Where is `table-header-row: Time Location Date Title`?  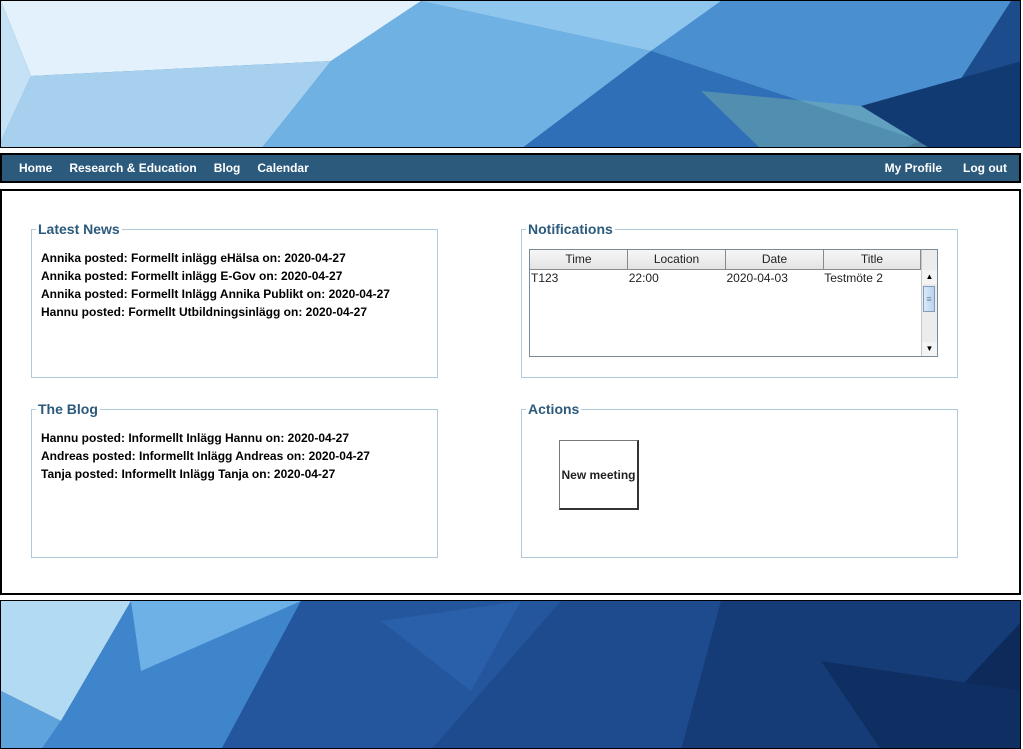
table-header-row: Time Location Date Title is located at coordinates (725, 260).